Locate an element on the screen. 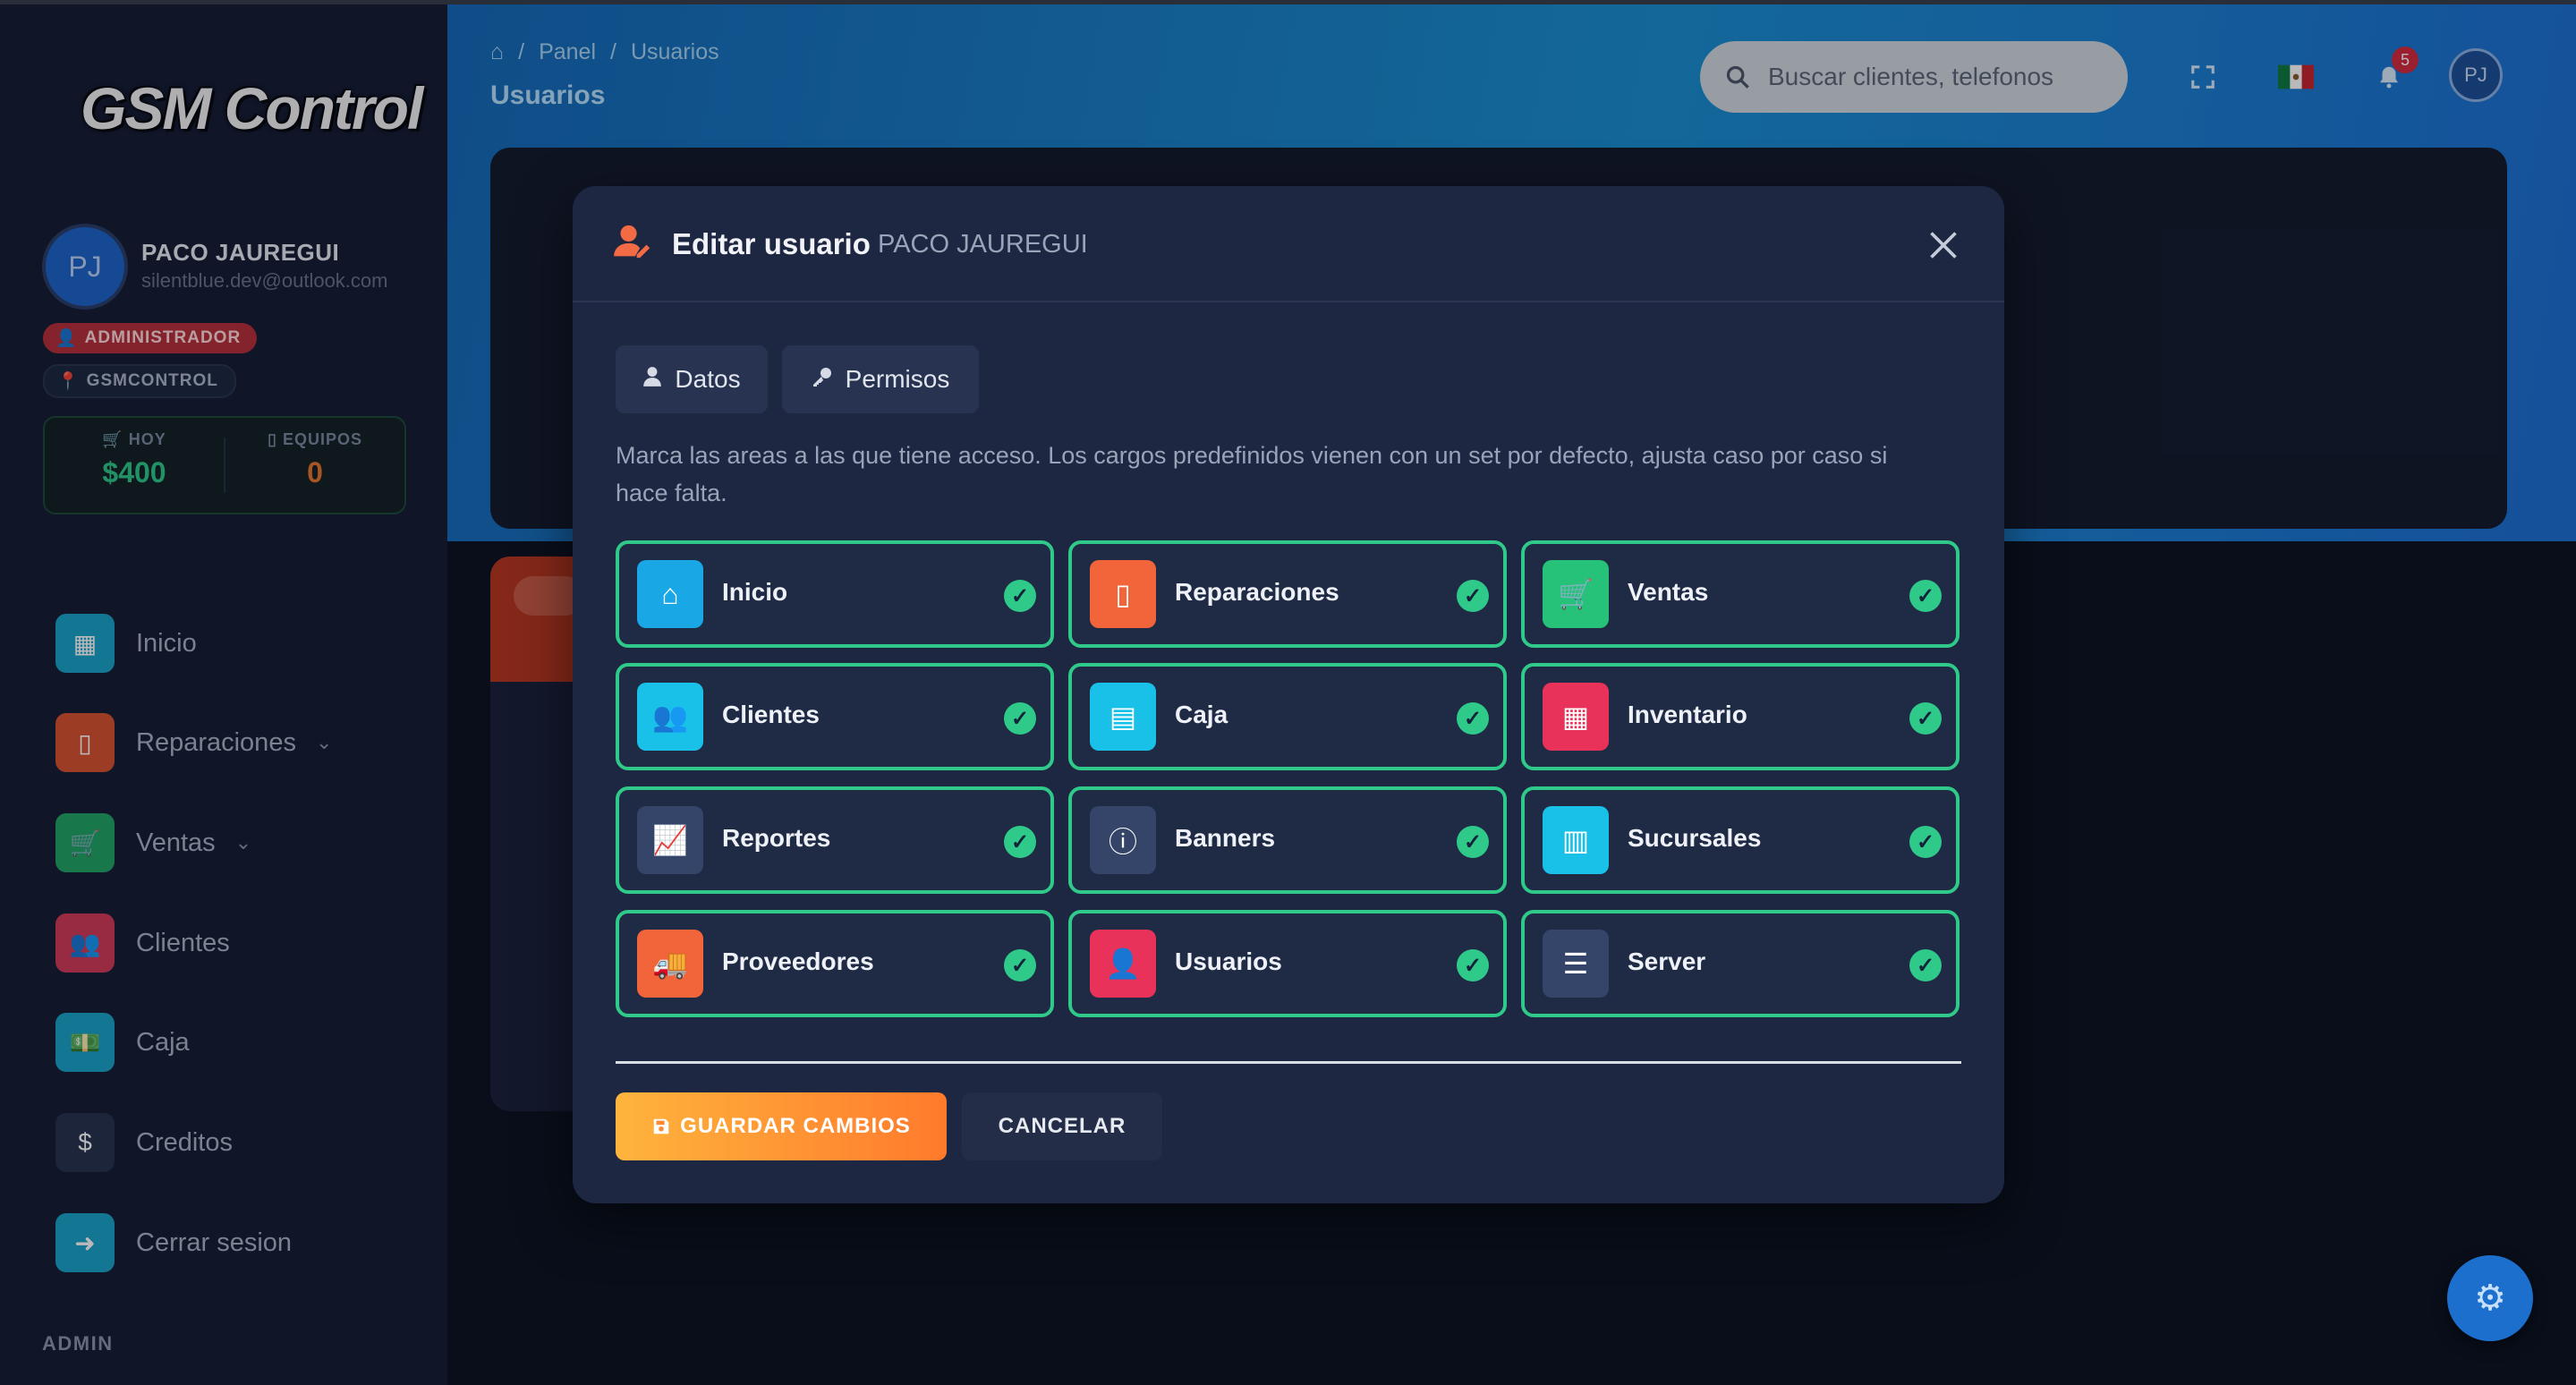 Image resolution: width=2576 pixels, height=1385 pixels. permission-label: Caja is located at coordinates (1201, 714).